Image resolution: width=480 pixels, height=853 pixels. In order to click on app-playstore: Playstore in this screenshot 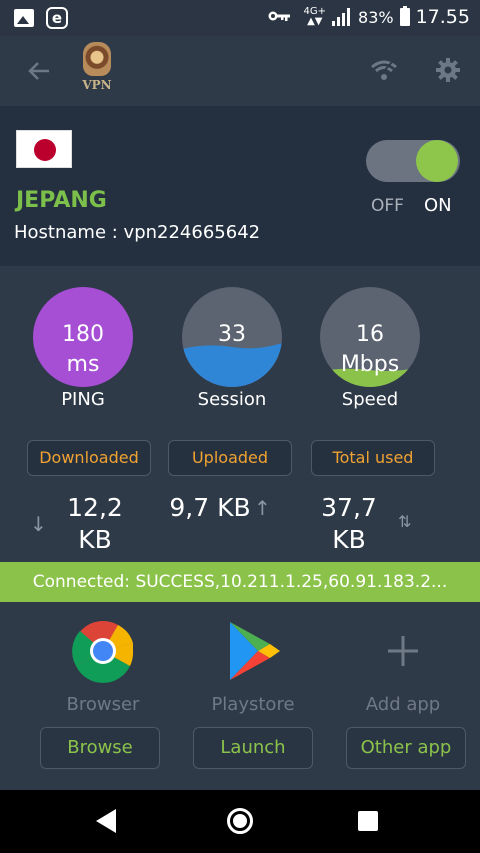, I will do `click(253, 666)`.